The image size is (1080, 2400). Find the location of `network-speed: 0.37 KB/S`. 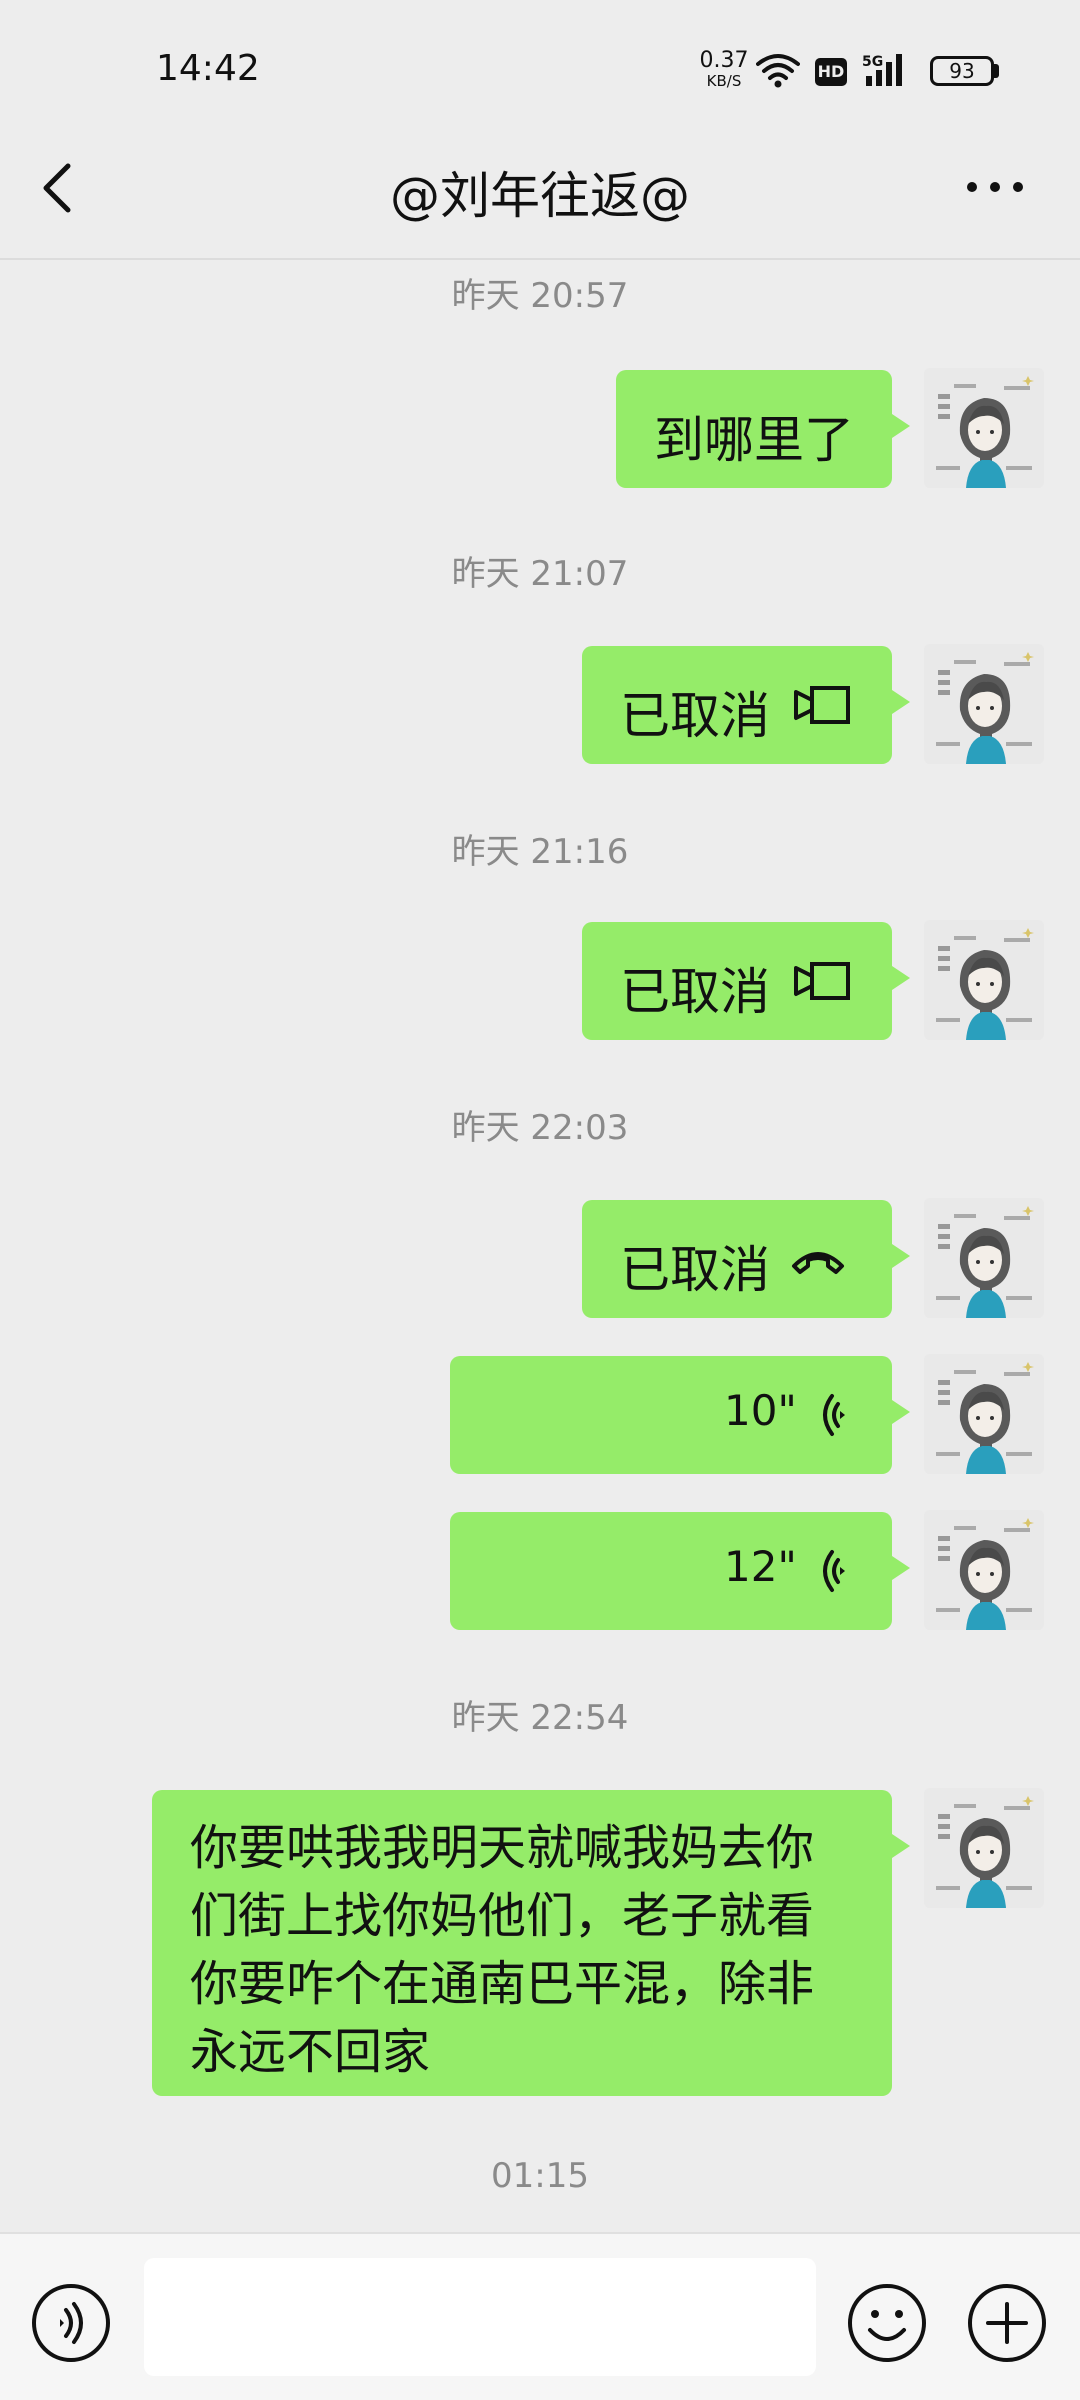

network-speed: 0.37 KB/S is located at coordinates (724, 70).